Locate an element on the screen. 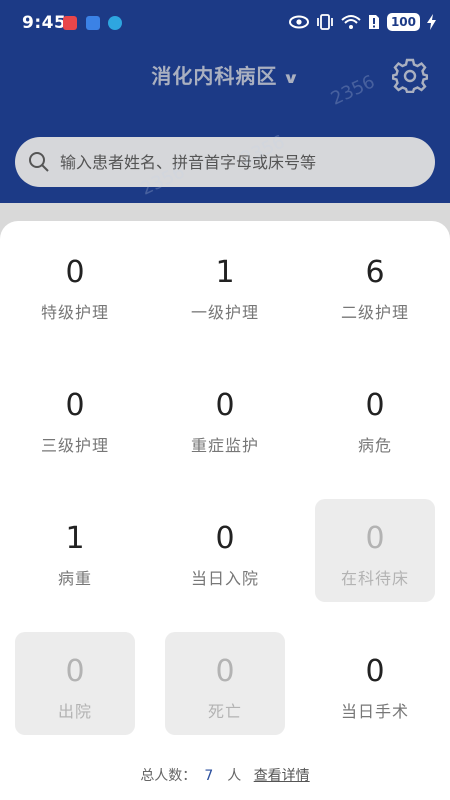 This screenshot has height=800, width=450. stat-awaiting-bed: 0 在科待床 is located at coordinates (375, 550).